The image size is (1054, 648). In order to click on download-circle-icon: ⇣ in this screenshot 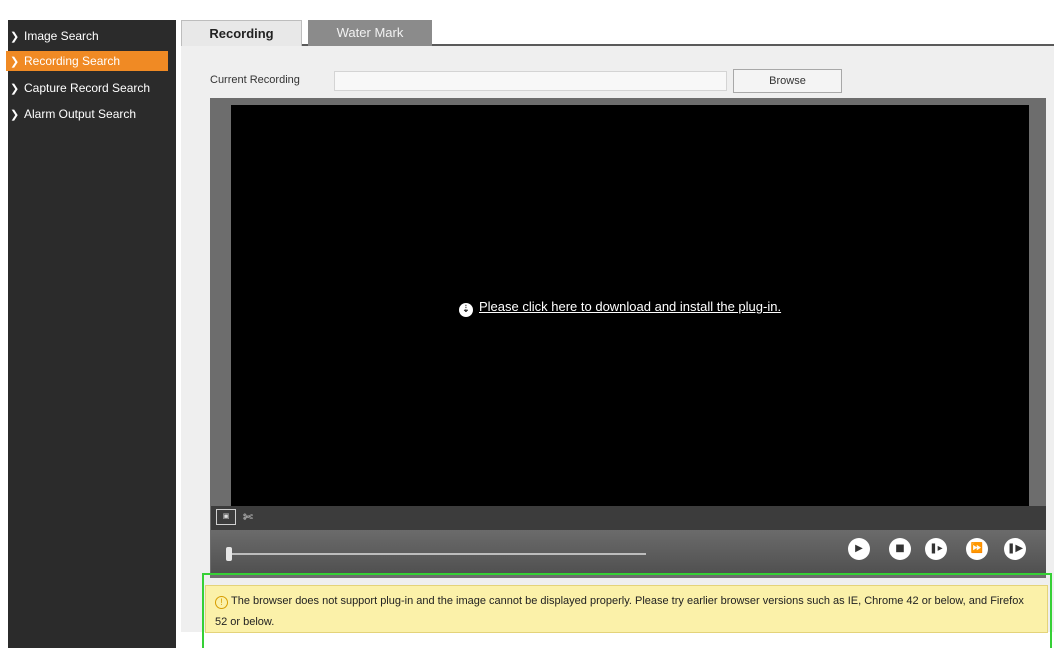, I will do `click(466, 310)`.